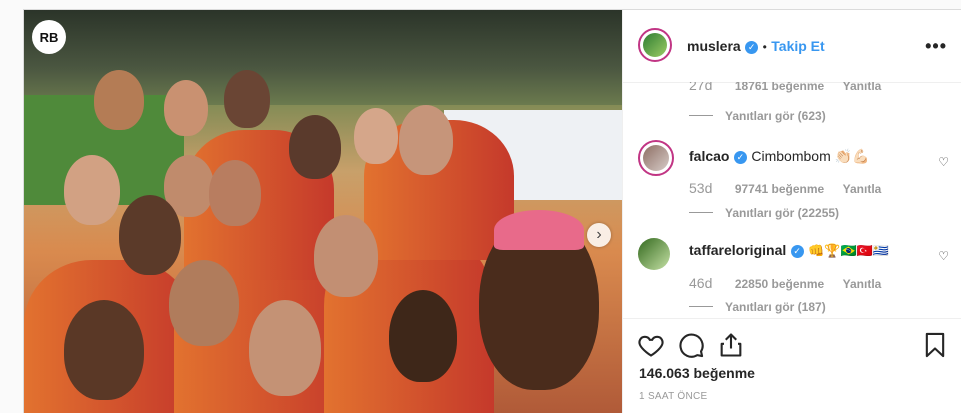 The width and height of the screenshot is (961, 413). Describe the element at coordinates (779, 87) in the screenshot. I see `comment-likes: 18761 beğenme` at that location.